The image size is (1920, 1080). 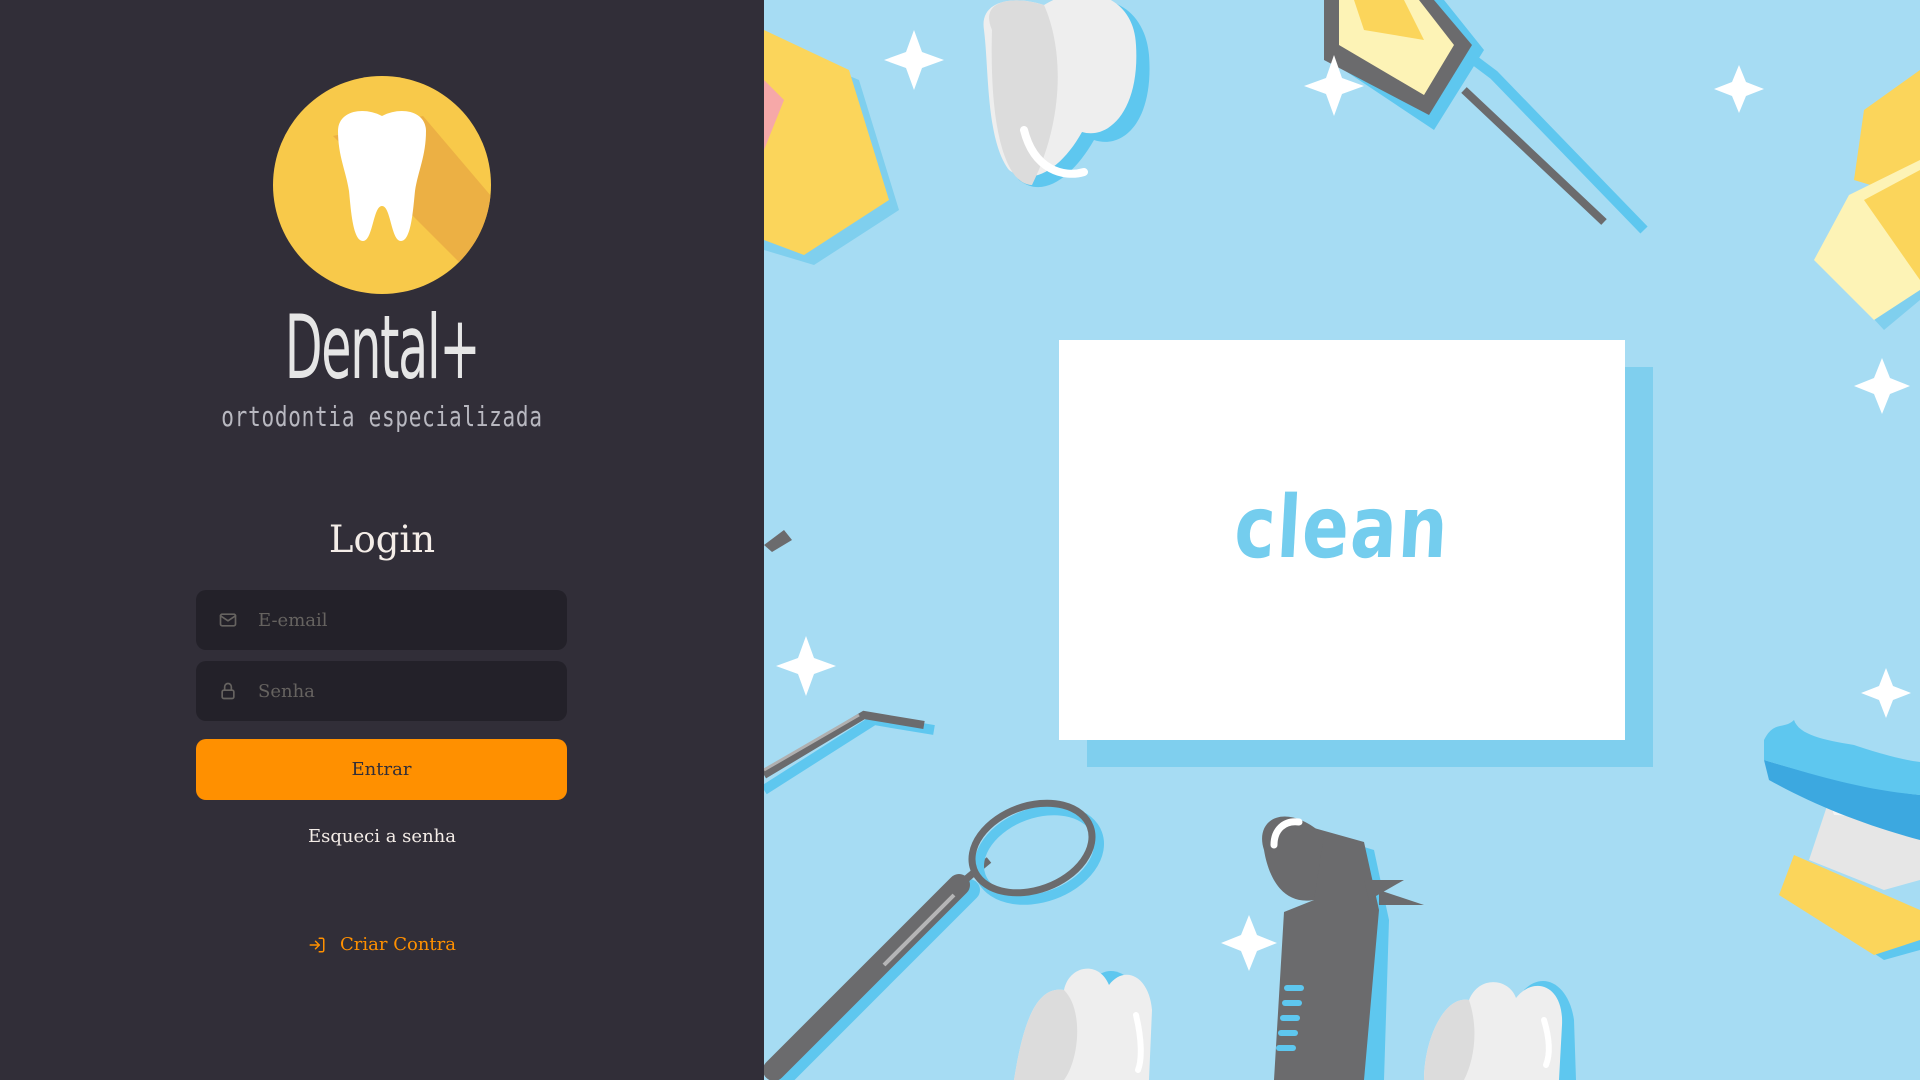 What do you see at coordinates (1842, 840) in the screenshot?
I see `toothbrush-illustration` at bounding box center [1842, 840].